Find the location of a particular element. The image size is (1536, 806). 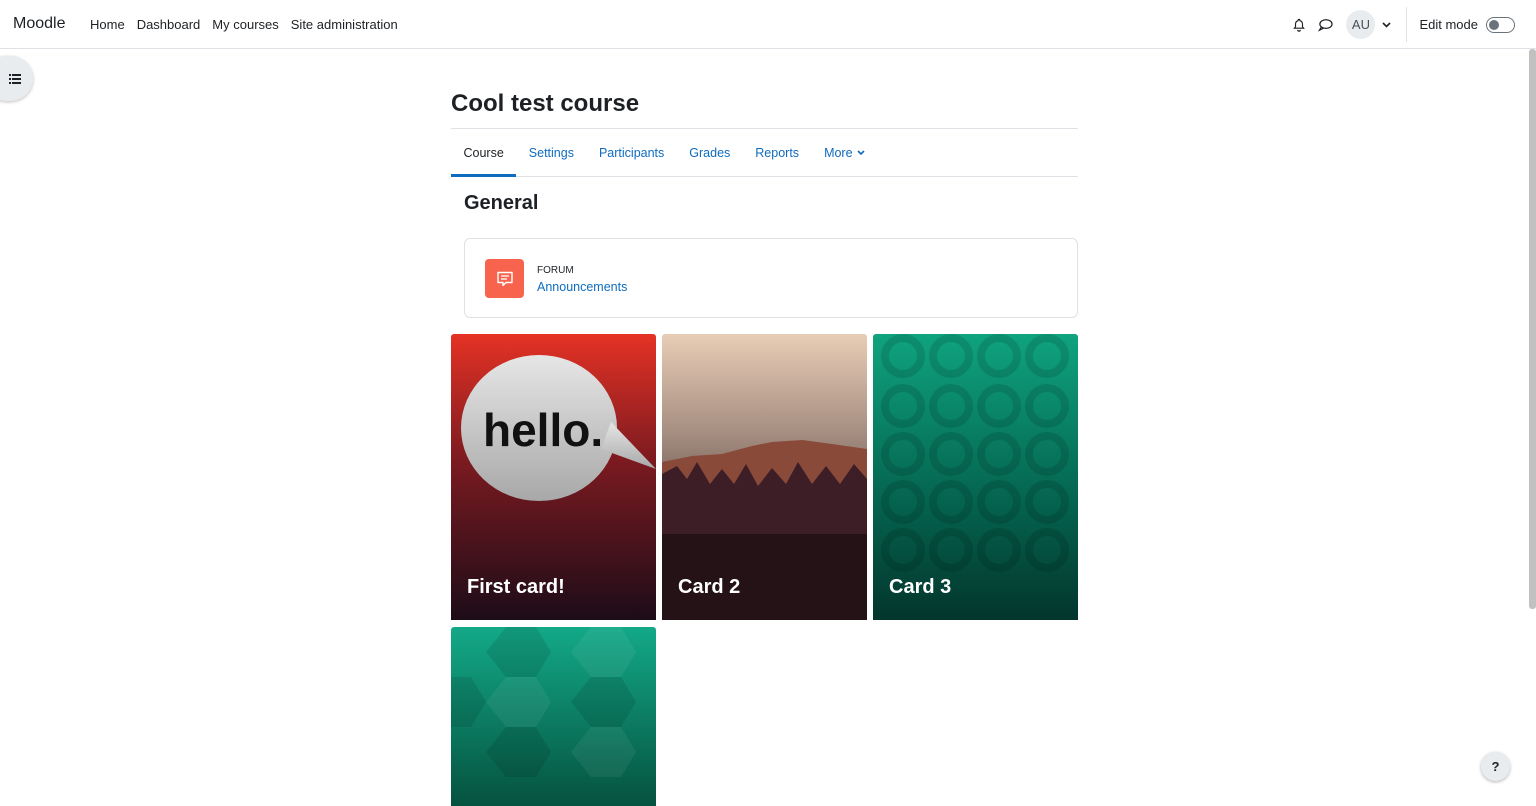

tab-settings: Settings is located at coordinates (551, 152).